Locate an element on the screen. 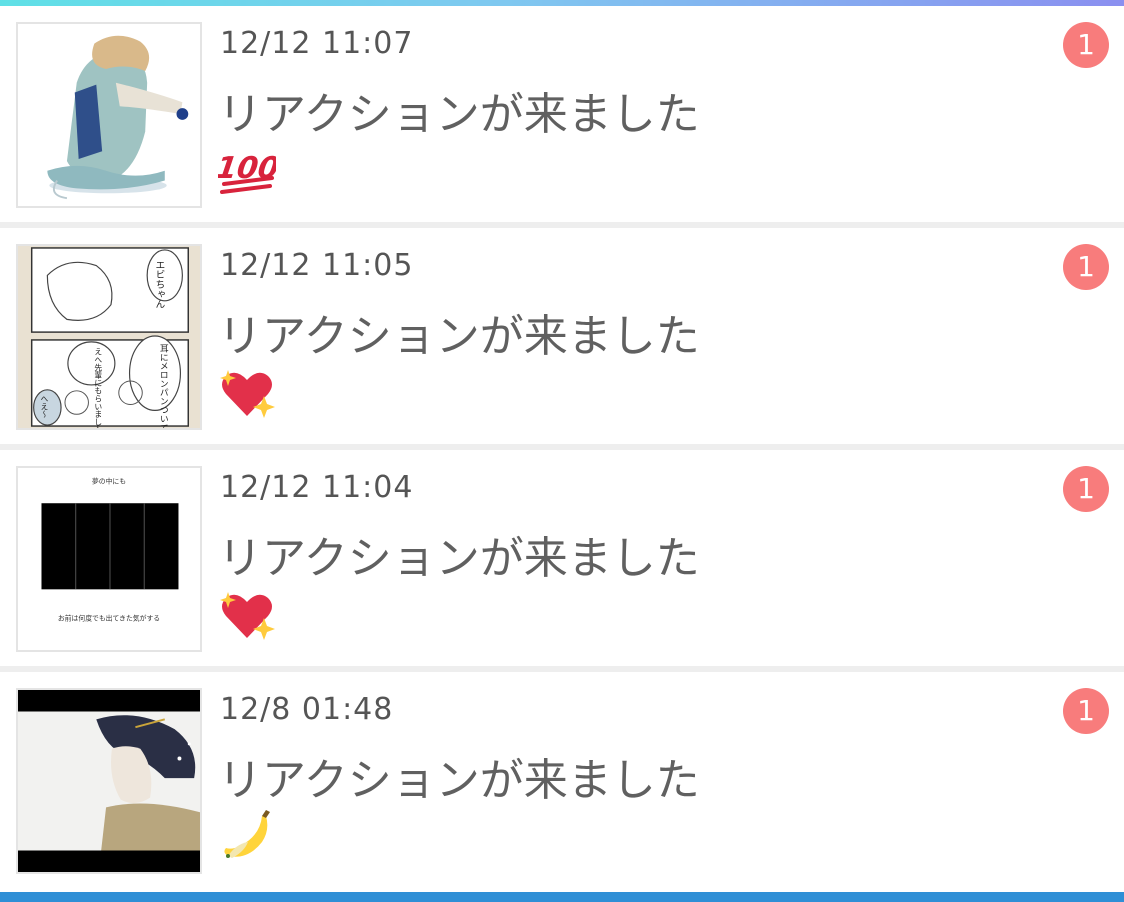  page-title-text: 夢の中にも is located at coordinates (109, 481).